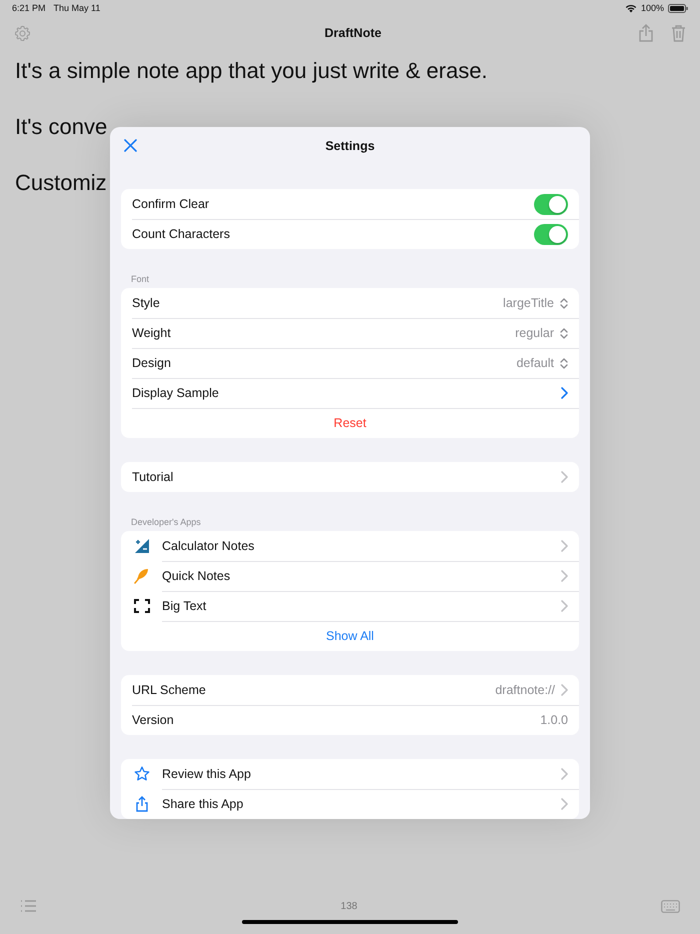 This screenshot has width=700, height=934. Describe the element at coordinates (22, 33) in the screenshot. I see `settings-icon` at that location.